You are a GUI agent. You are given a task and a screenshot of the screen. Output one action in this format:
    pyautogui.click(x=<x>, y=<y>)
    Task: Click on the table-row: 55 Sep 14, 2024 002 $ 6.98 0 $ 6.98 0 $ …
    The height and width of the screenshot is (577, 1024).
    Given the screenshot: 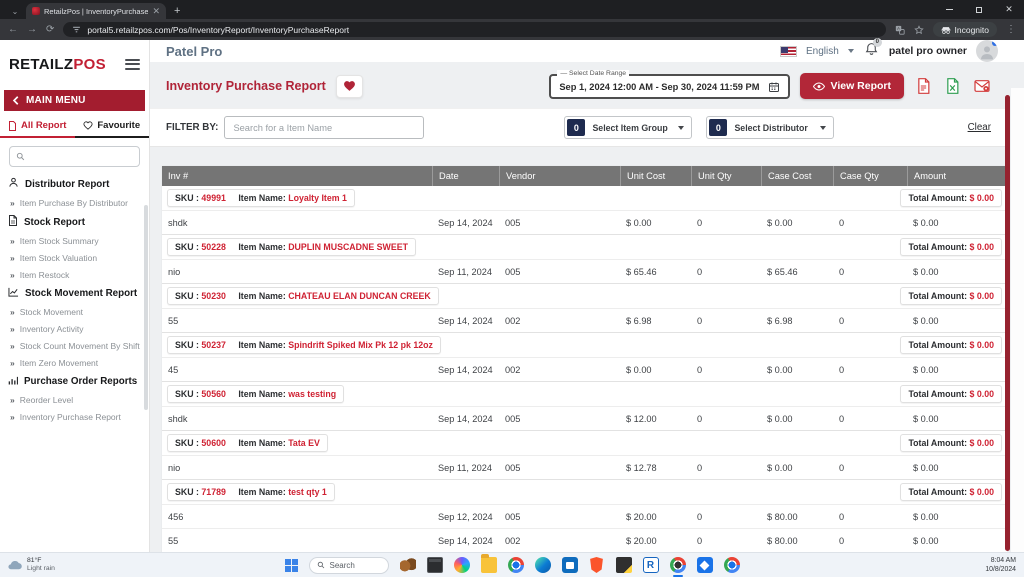 What is the action you would take?
    pyautogui.click(x=584, y=320)
    